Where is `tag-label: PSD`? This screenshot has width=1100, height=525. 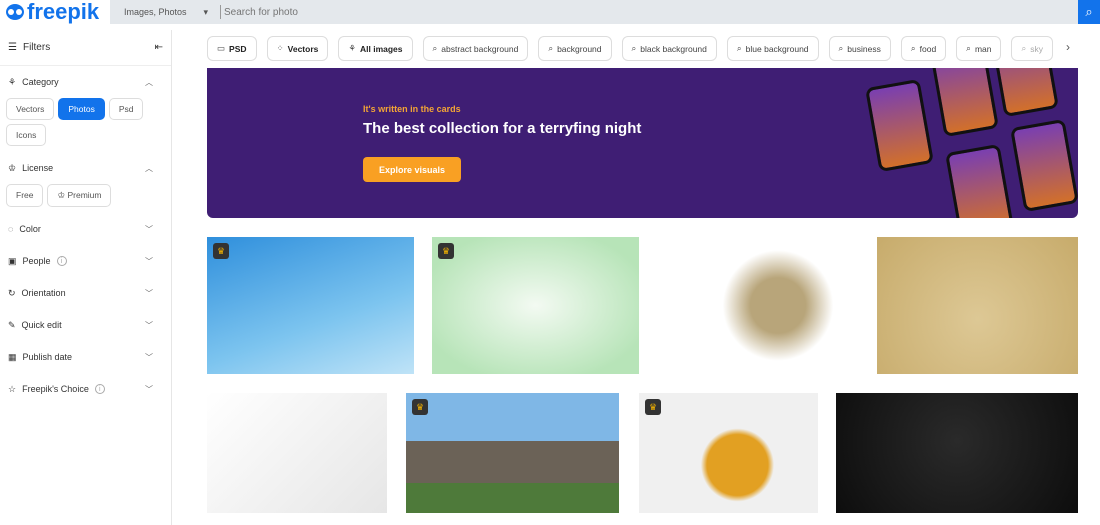
tag-label: PSD is located at coordinates (238, 48).